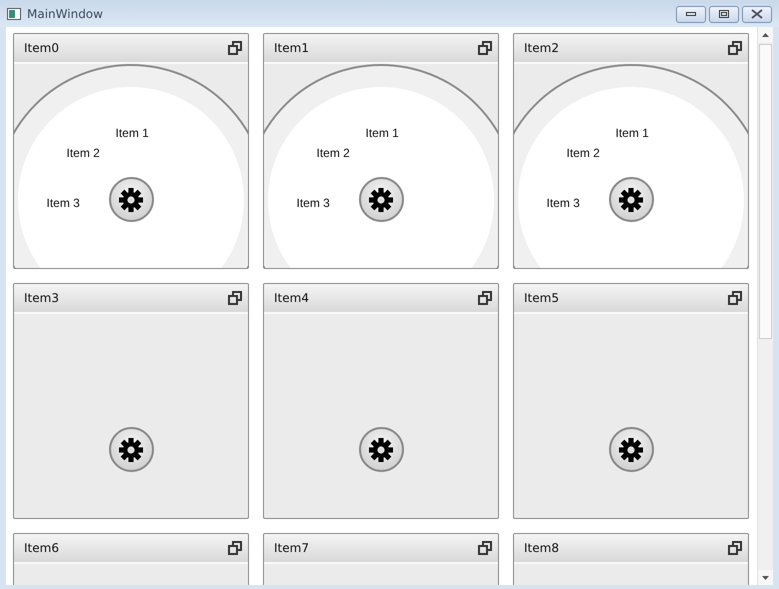 The height and width of the screenshot is (589, 779). What do you see at coordinates (41, 298) in the screenshot?
I see `tile-title: Item3` at bounding box center [41, 298].